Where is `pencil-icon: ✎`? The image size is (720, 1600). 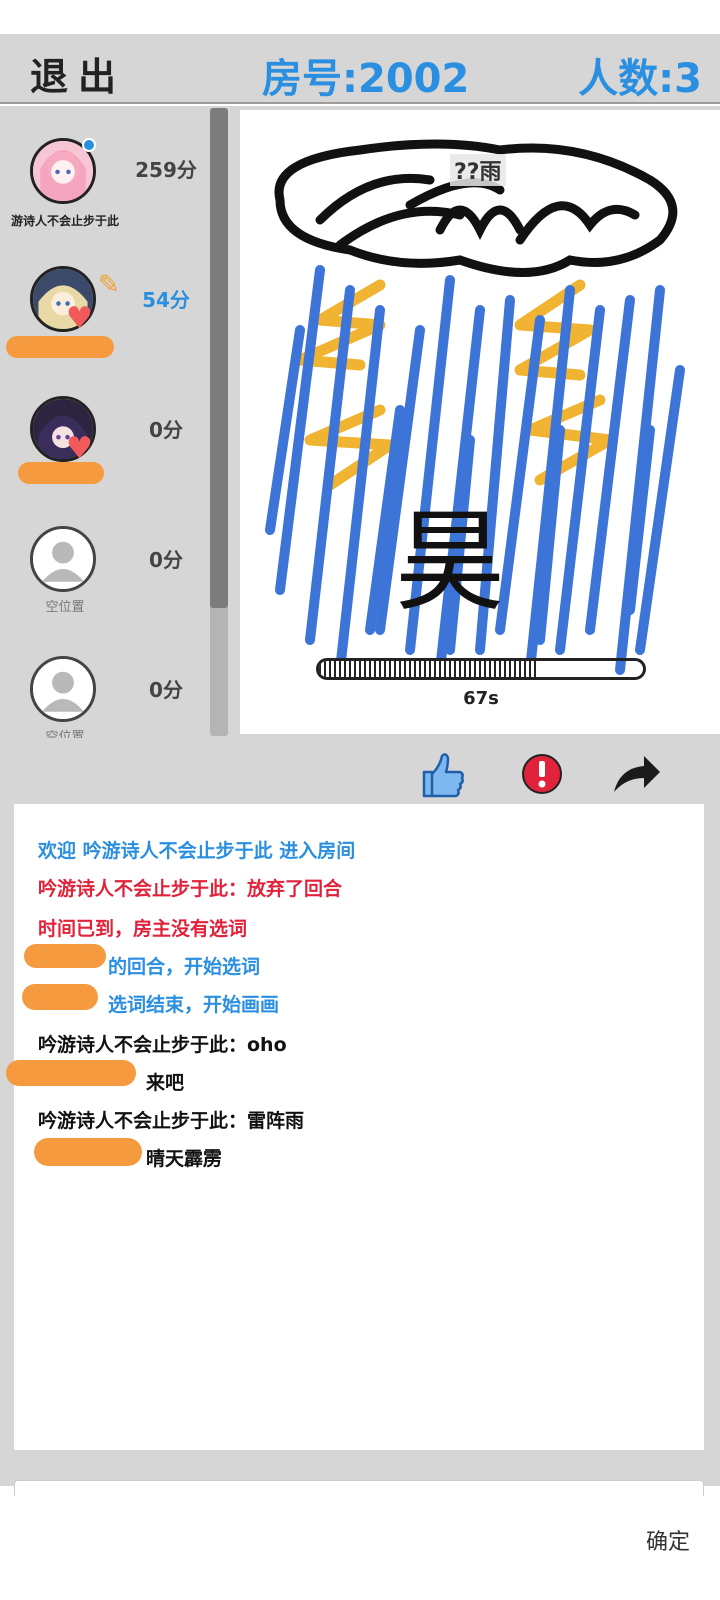 pencil-icon: ✎ is located at coordinates (109, 285).